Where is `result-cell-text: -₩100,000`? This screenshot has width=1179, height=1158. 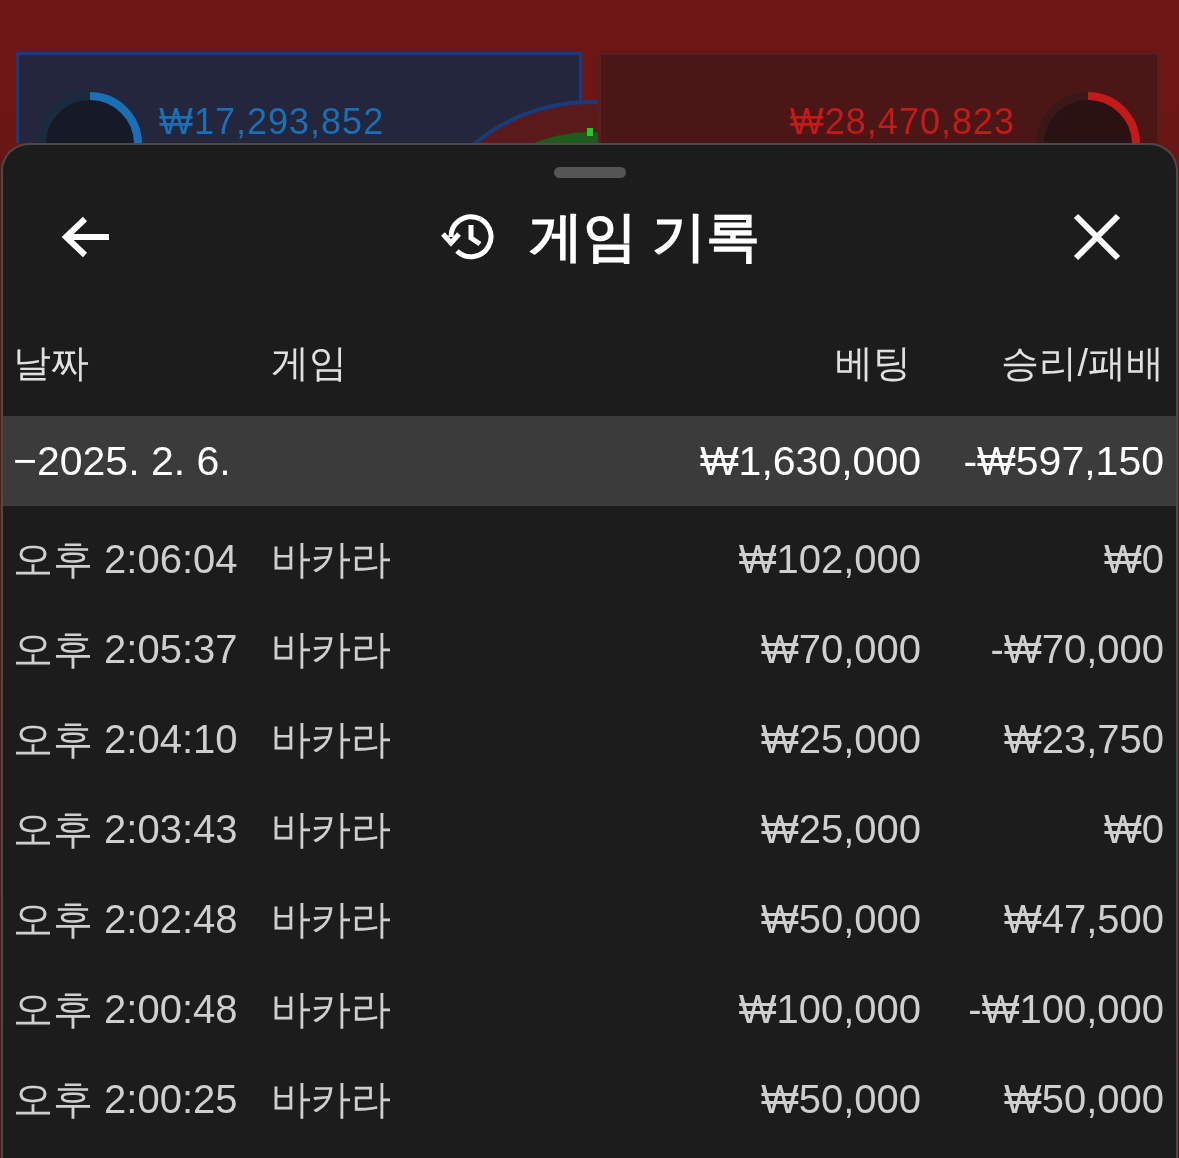
result-cell-text: -₩100,000 is located at coordinates (1065, 1009).